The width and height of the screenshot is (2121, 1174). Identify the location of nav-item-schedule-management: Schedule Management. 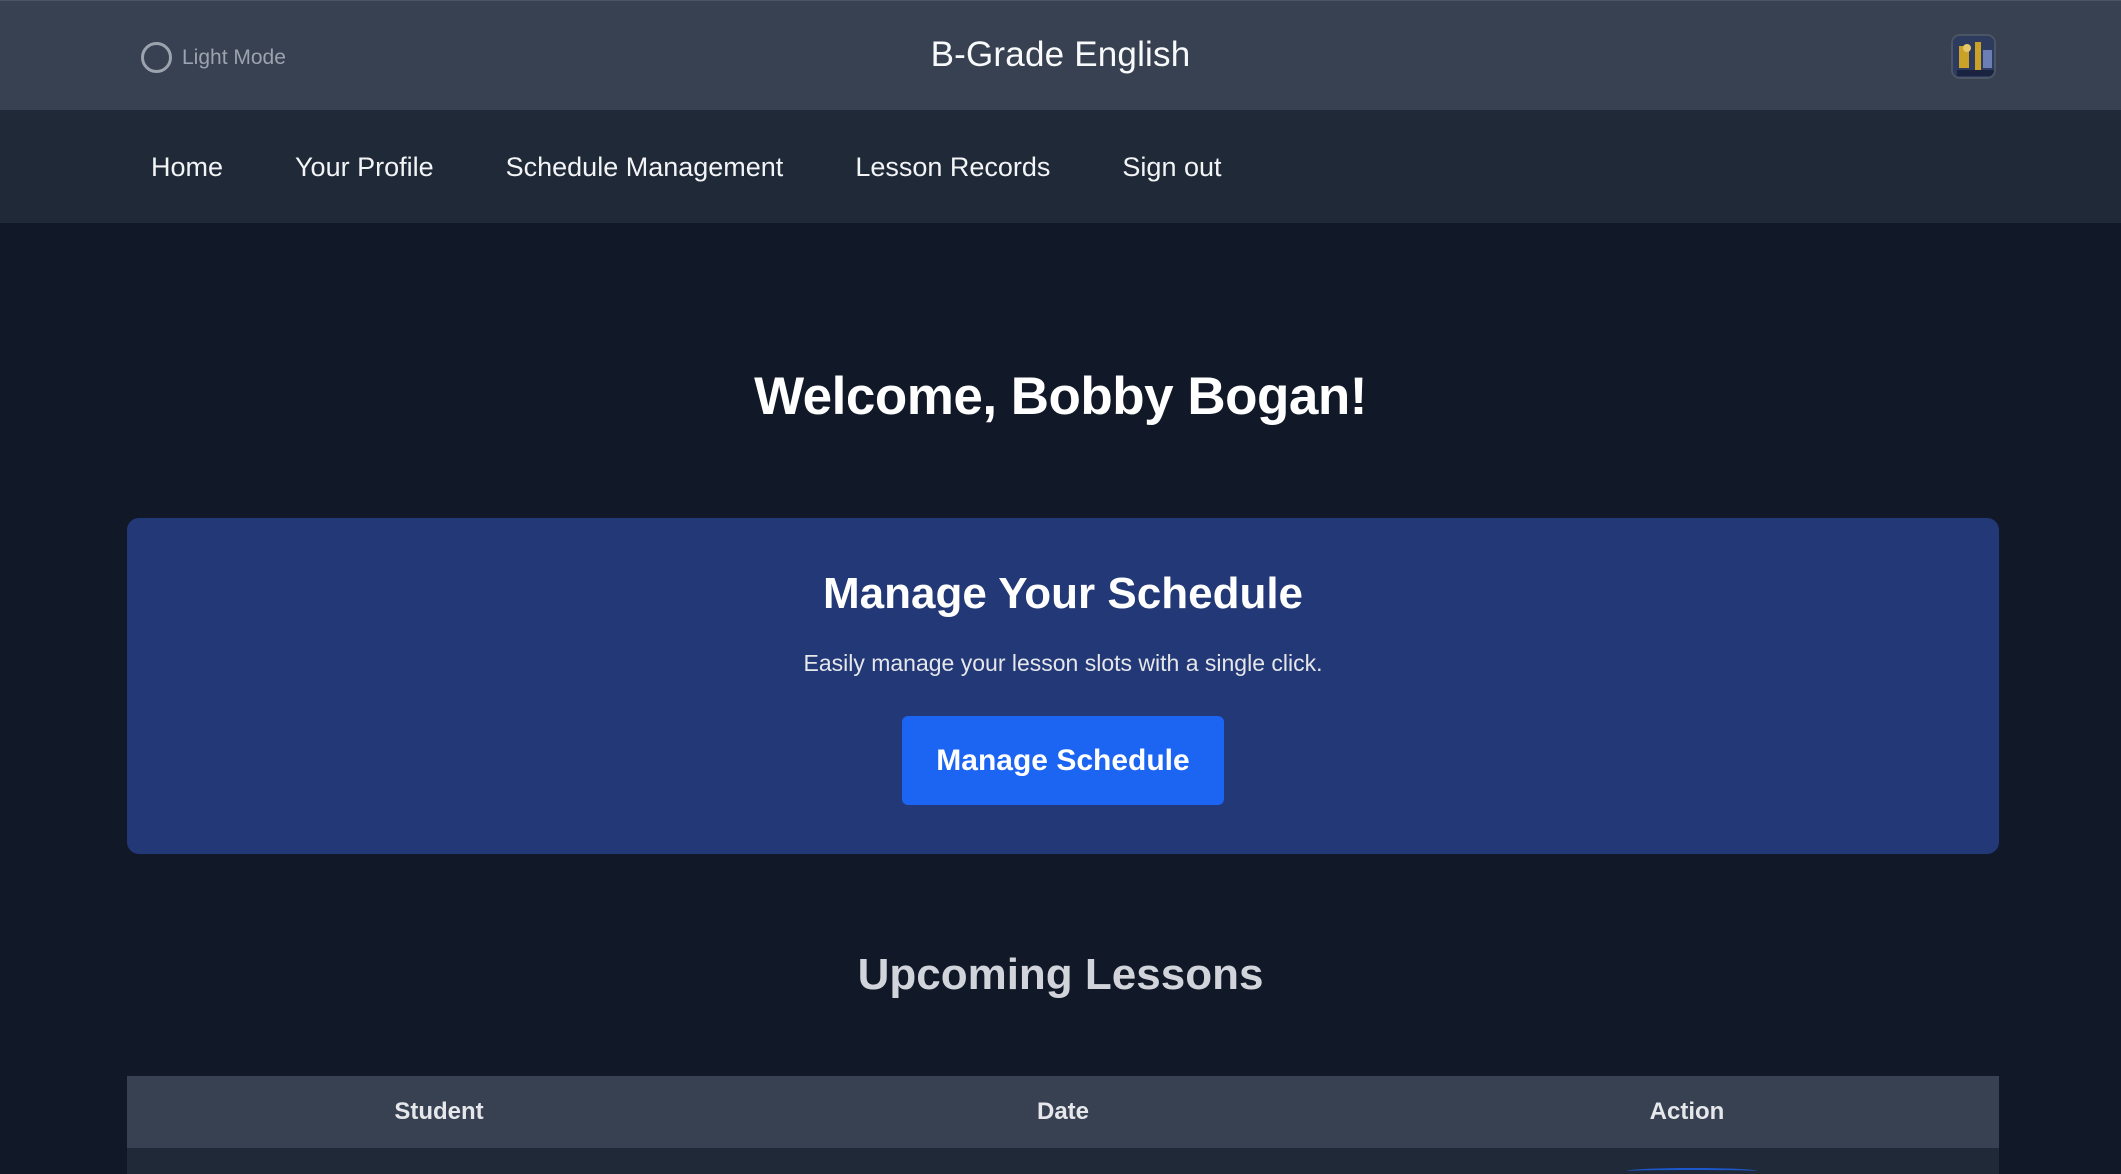
(645, 167).